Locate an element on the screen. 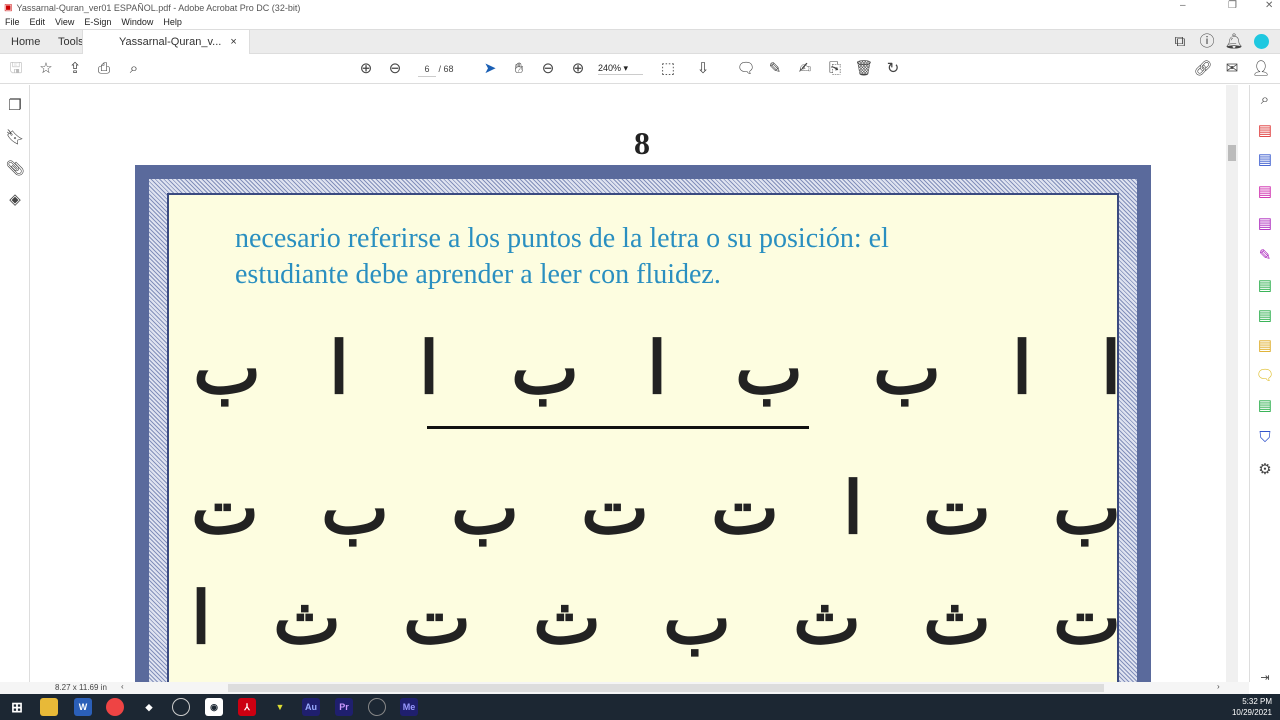 This screenshot has height=720, width=1280. zoom-select: 240% ▾ is located at coordinates (620, 69).